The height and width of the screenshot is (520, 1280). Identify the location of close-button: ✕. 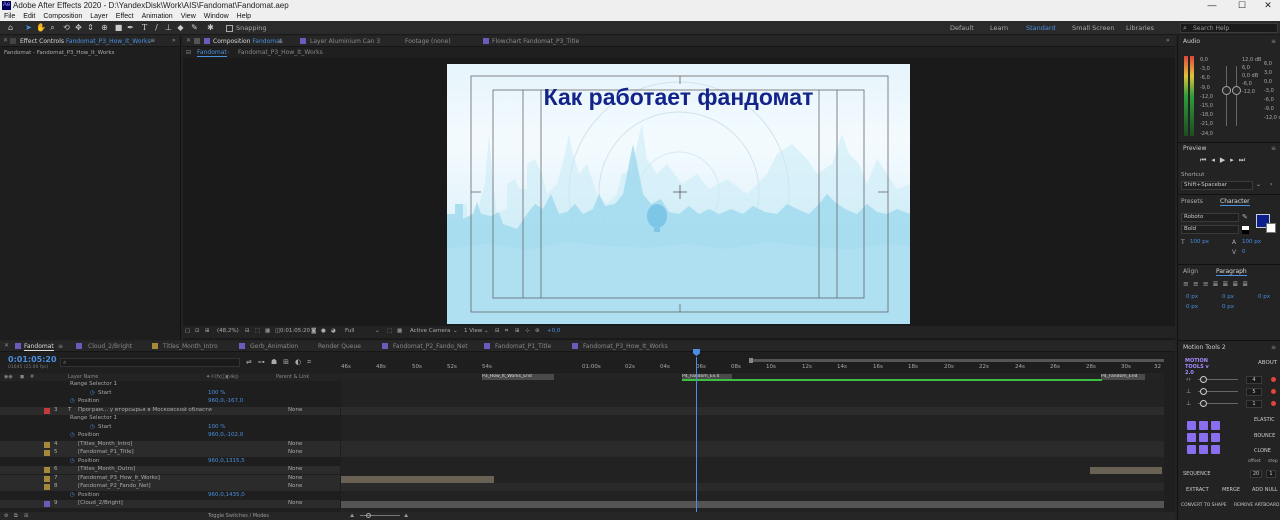
(1268, 5).